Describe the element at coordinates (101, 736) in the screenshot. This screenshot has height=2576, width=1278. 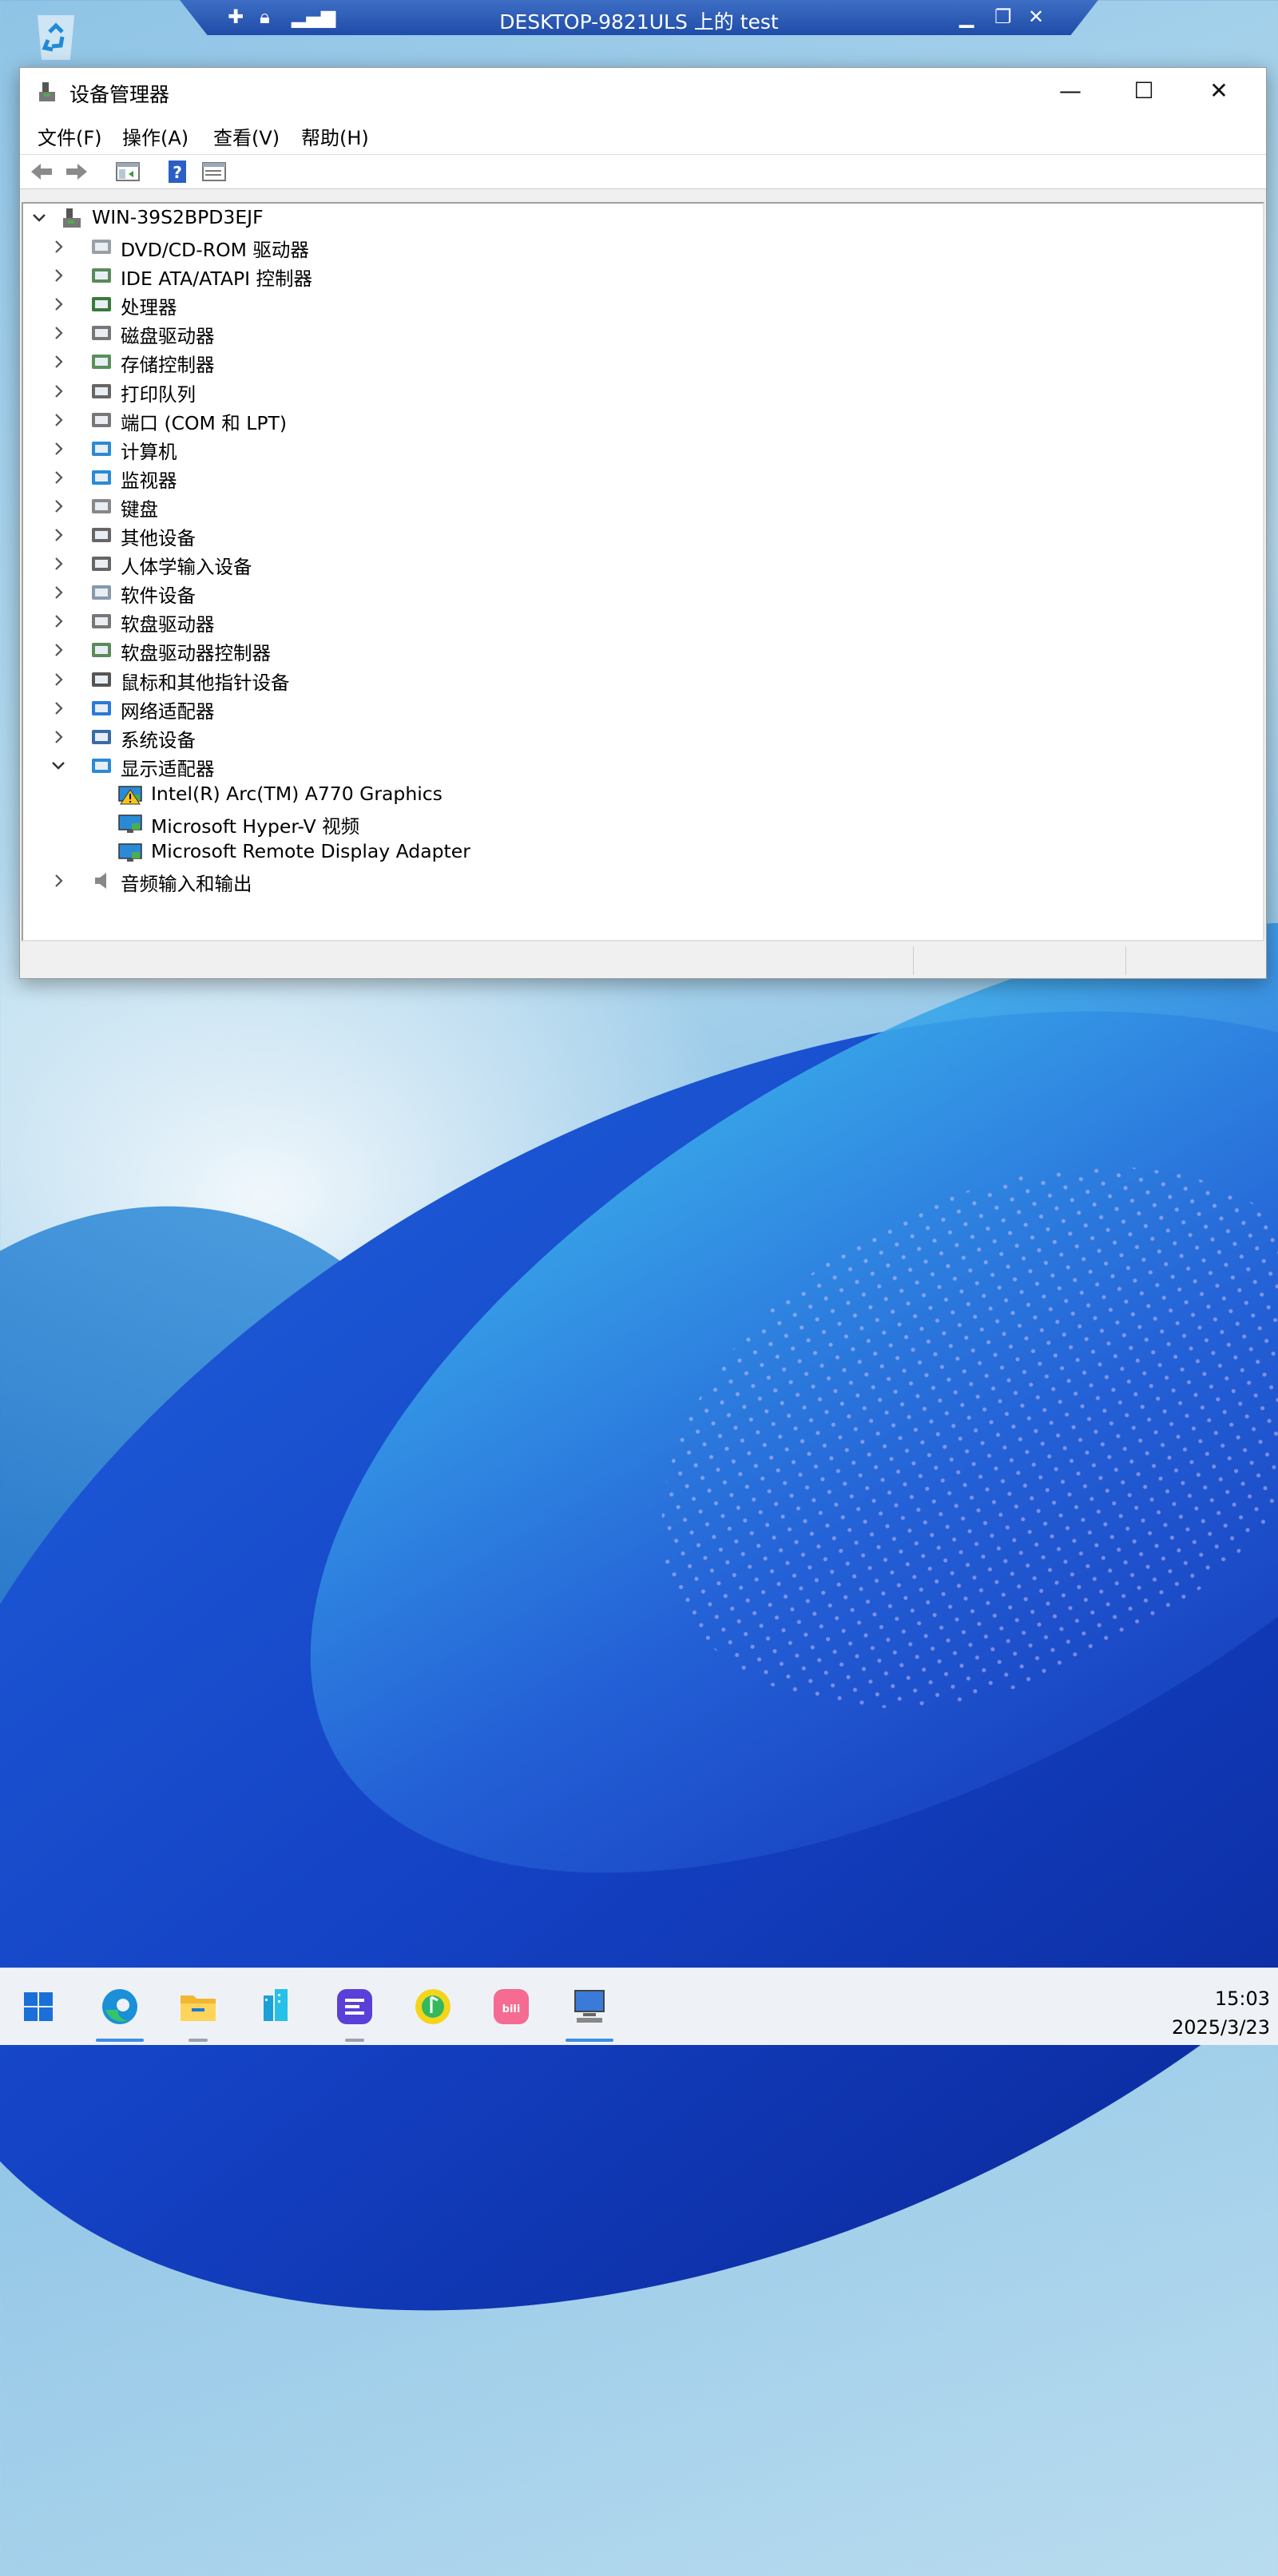
I see `system-device-icon` at that location.